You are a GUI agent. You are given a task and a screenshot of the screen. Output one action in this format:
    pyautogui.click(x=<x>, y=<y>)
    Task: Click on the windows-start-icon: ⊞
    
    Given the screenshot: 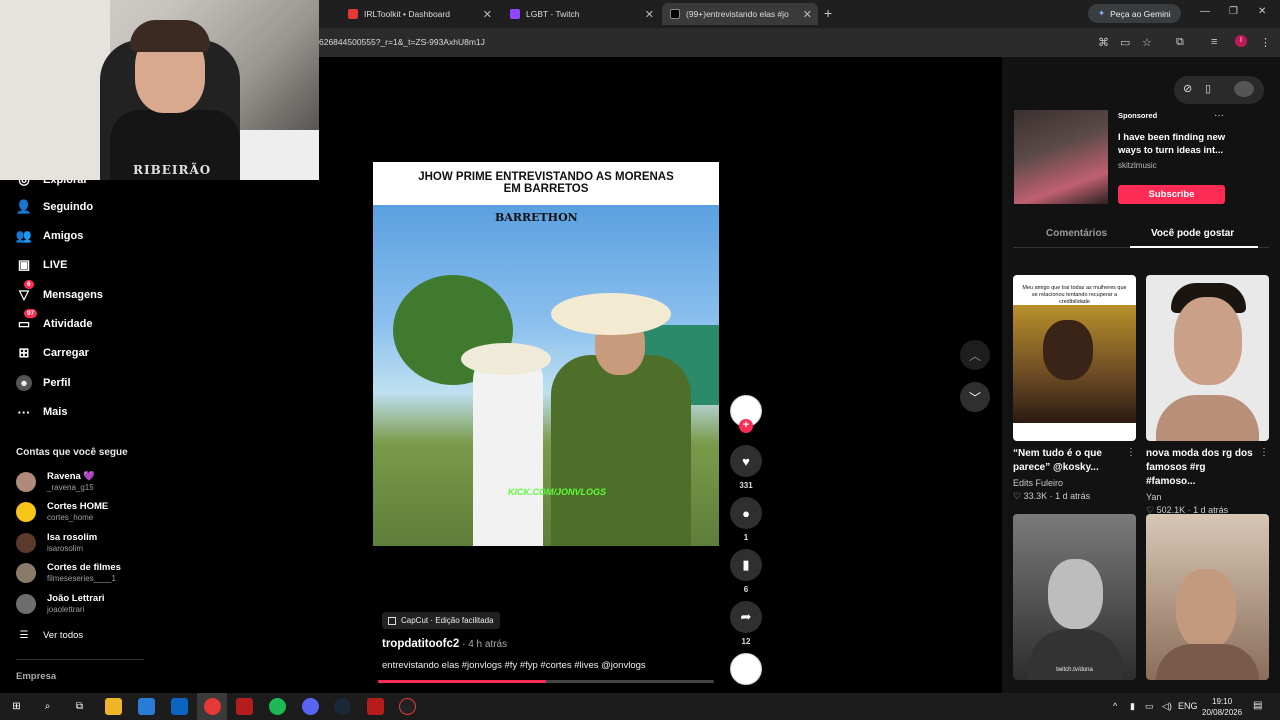 What is the action you would take?
    pyautogui.click(x=16, y=706)
    